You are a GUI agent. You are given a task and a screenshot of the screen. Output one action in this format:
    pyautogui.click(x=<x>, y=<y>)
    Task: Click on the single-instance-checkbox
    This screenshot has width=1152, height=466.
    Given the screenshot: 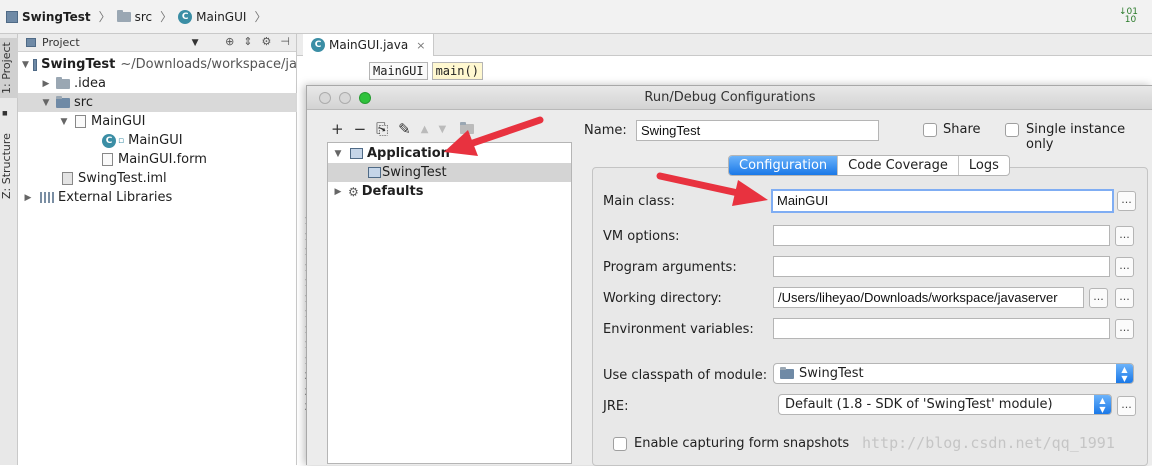 What is the action you would take?
    pyautogui.click(x=1012, y=130)
    